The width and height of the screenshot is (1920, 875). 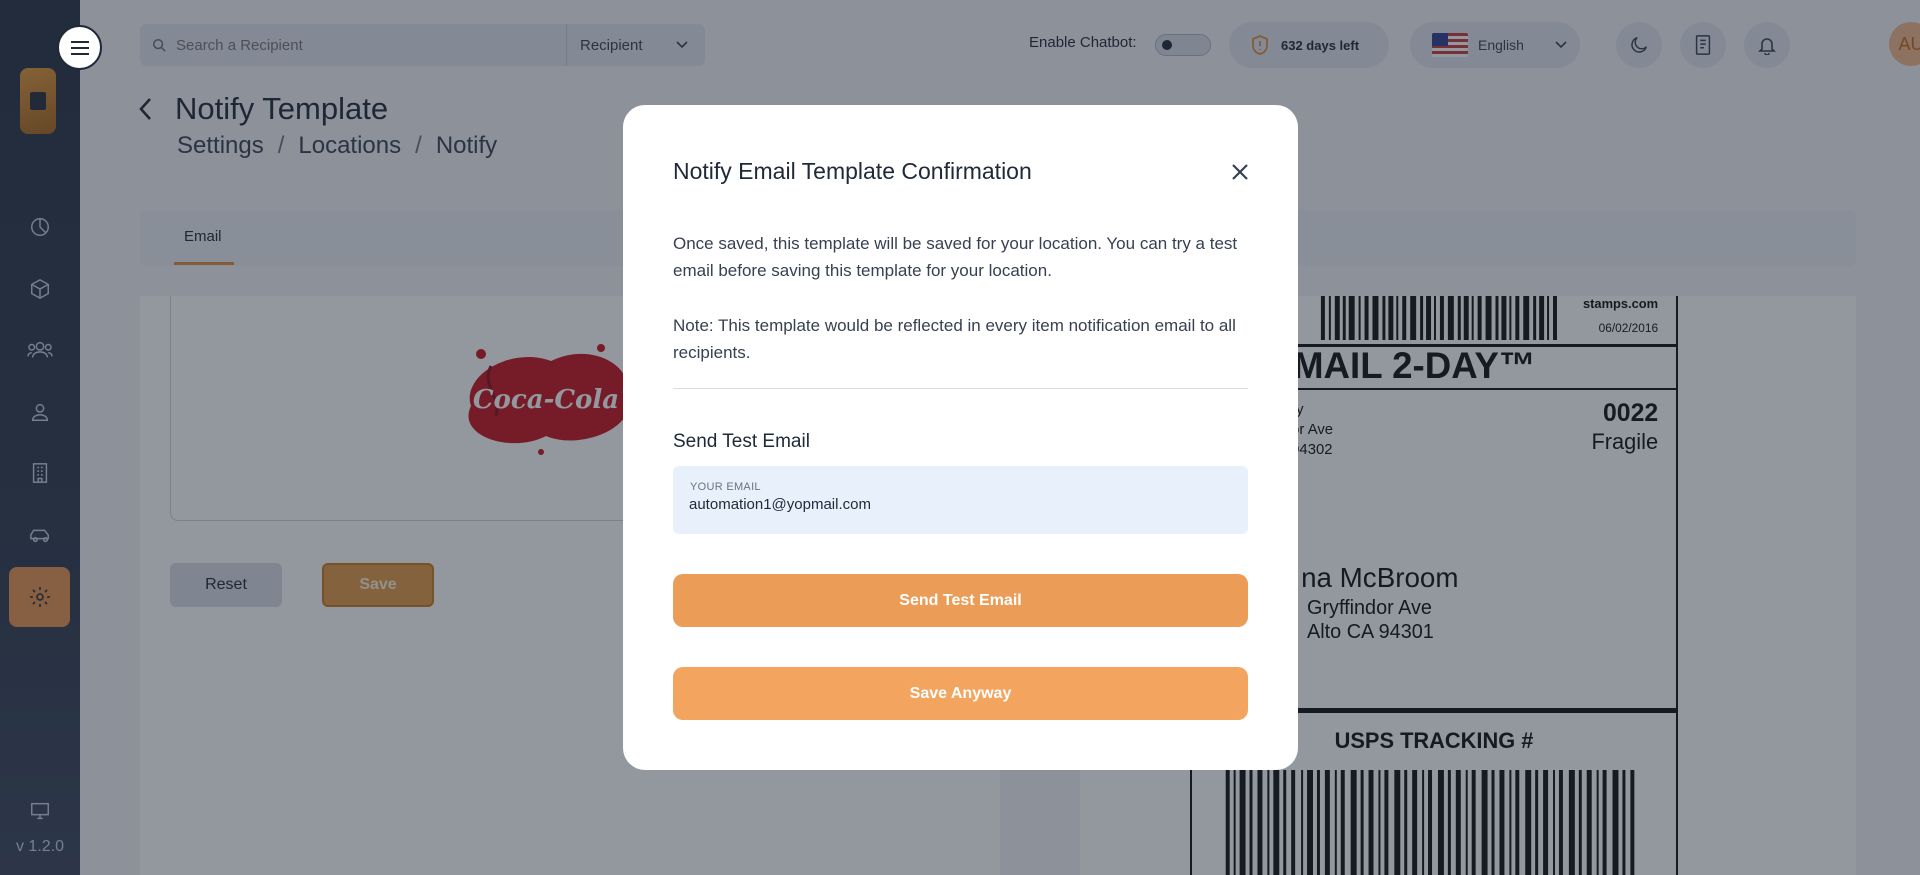 What do you see at coordinates (741, 441) in the screenshot?
I see `send-test-title: Send Test Email` at bounding box center [741, 441].